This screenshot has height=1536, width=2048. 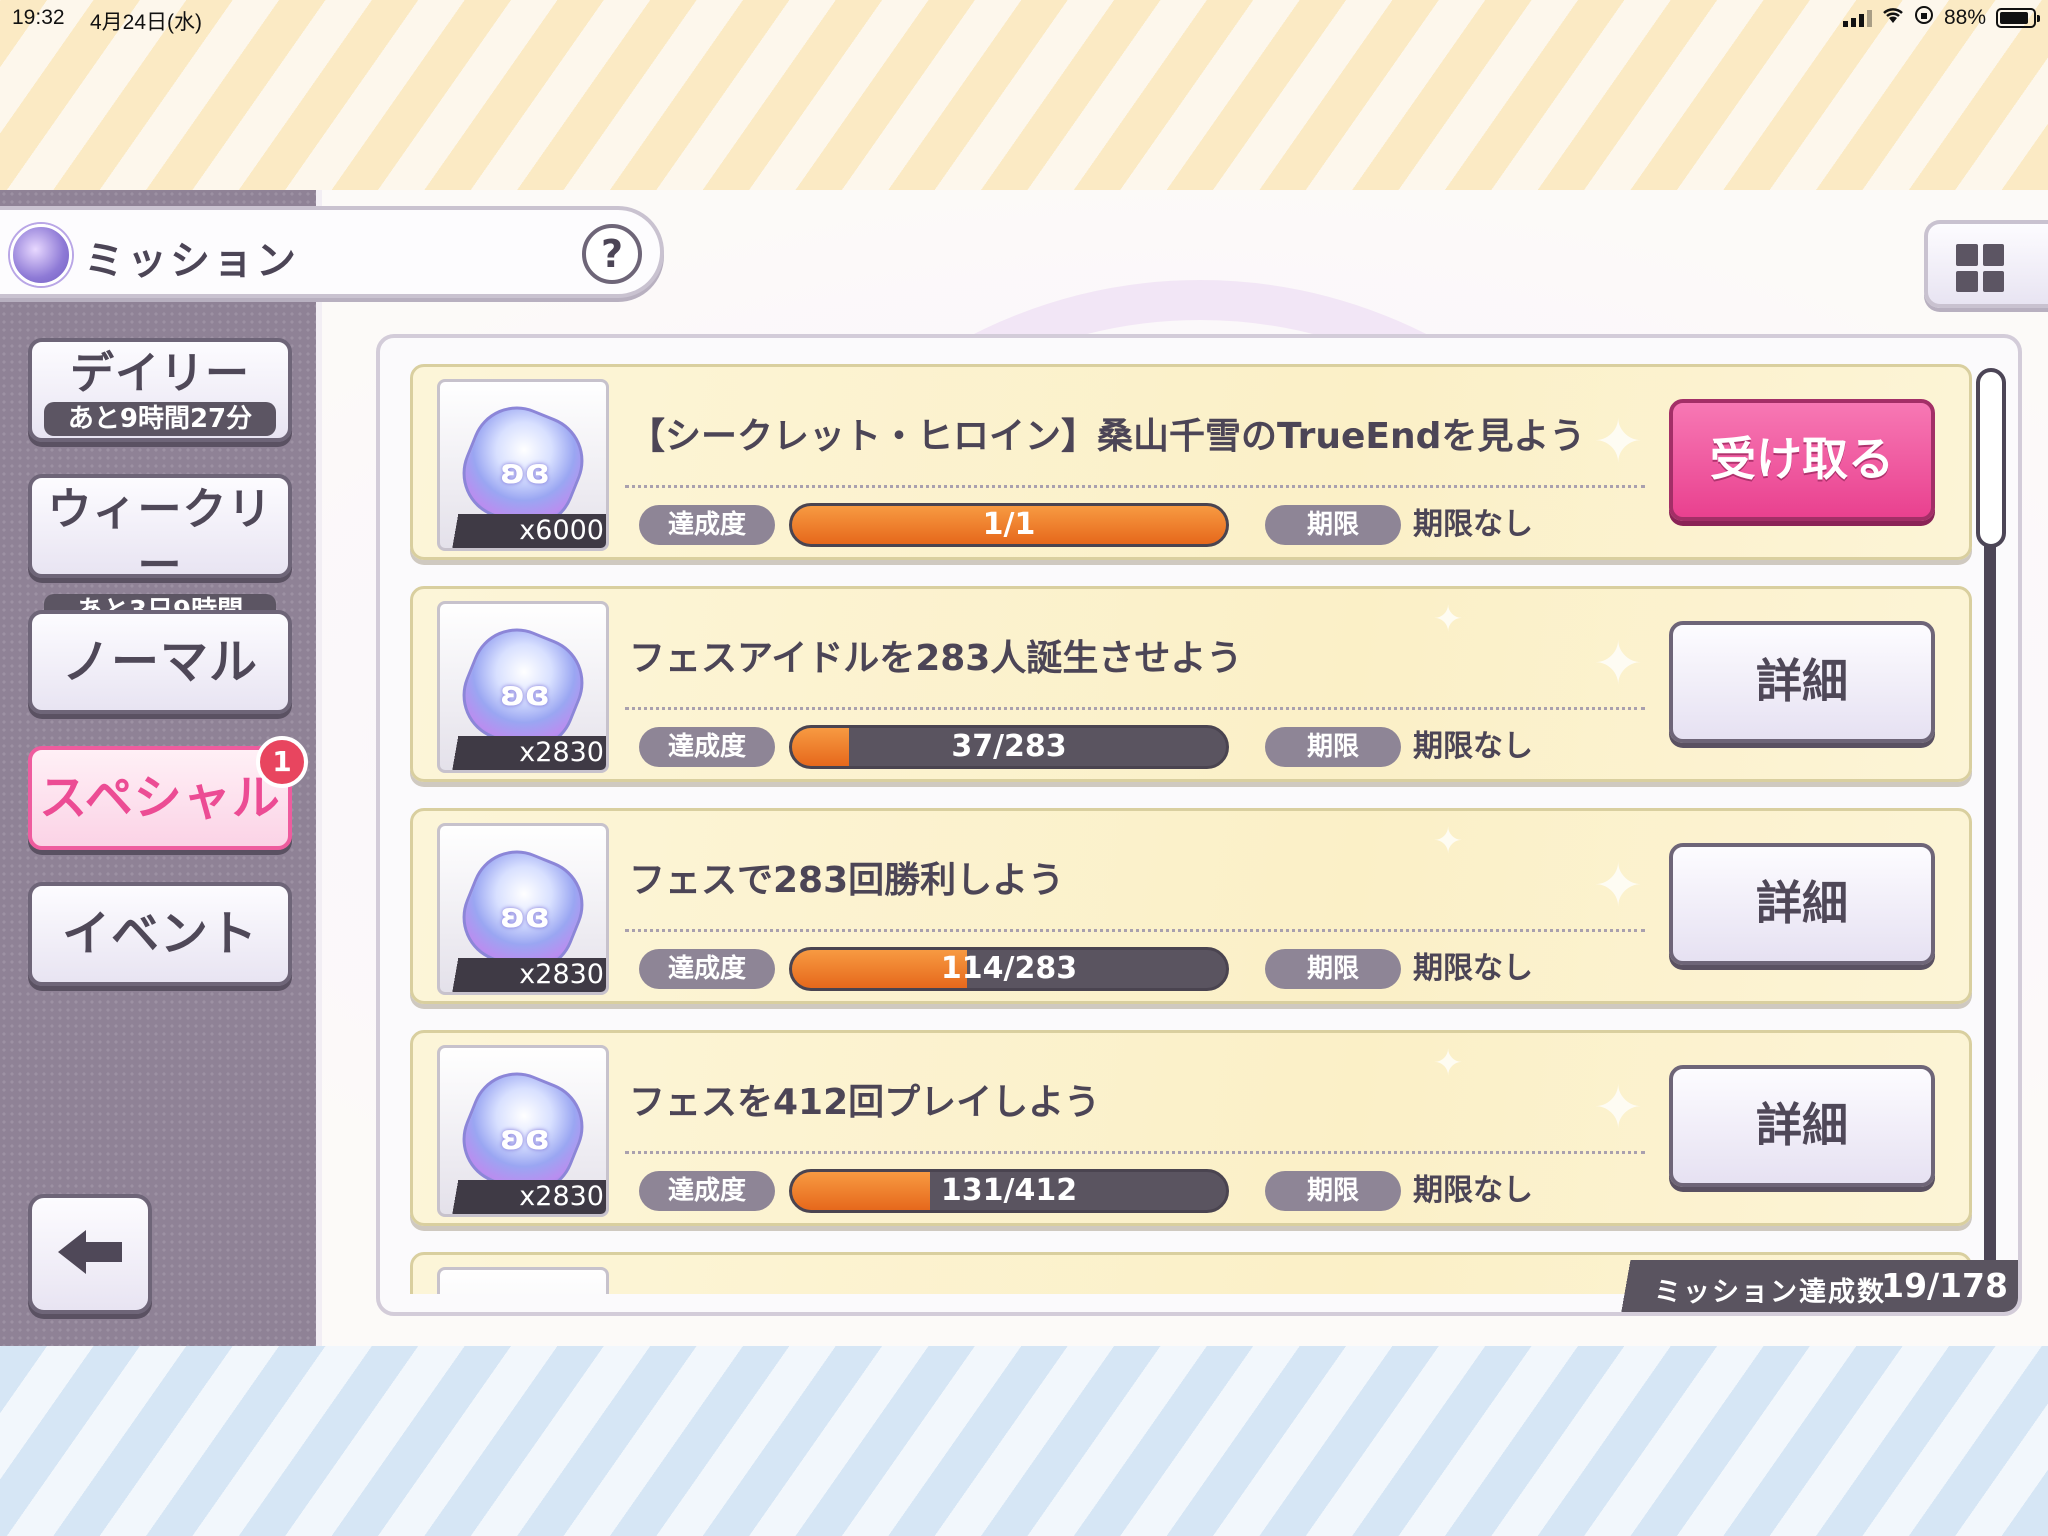 I want to click on menu-button, so click(x=1986, y=264).